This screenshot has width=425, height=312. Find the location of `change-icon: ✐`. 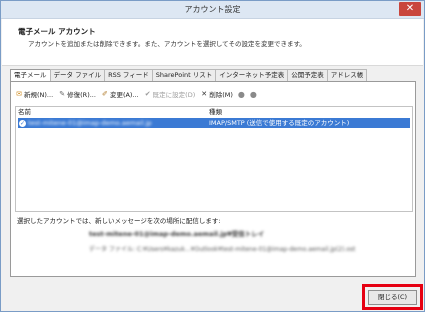

change-icon: ✐ is located at coordinates (105, 94).